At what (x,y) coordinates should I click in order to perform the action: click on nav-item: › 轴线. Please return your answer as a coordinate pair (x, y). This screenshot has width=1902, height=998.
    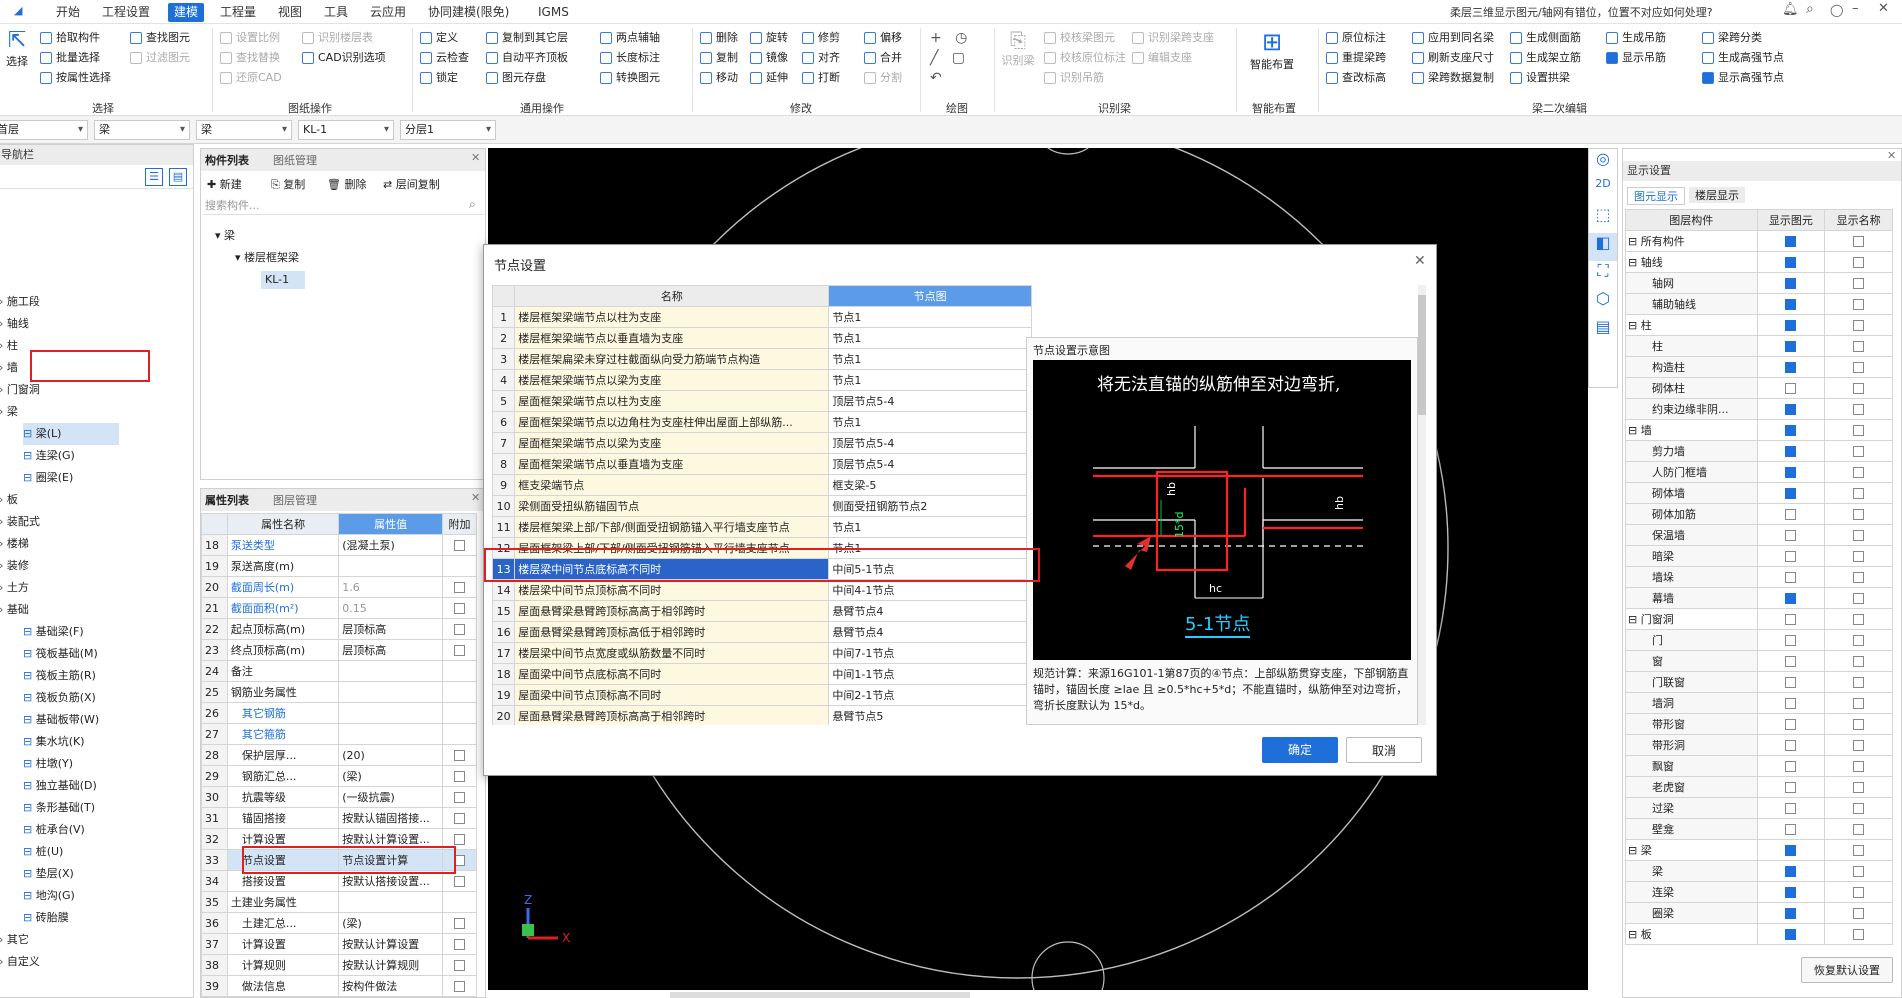
    Looking at the image, I should click on (14, 324).